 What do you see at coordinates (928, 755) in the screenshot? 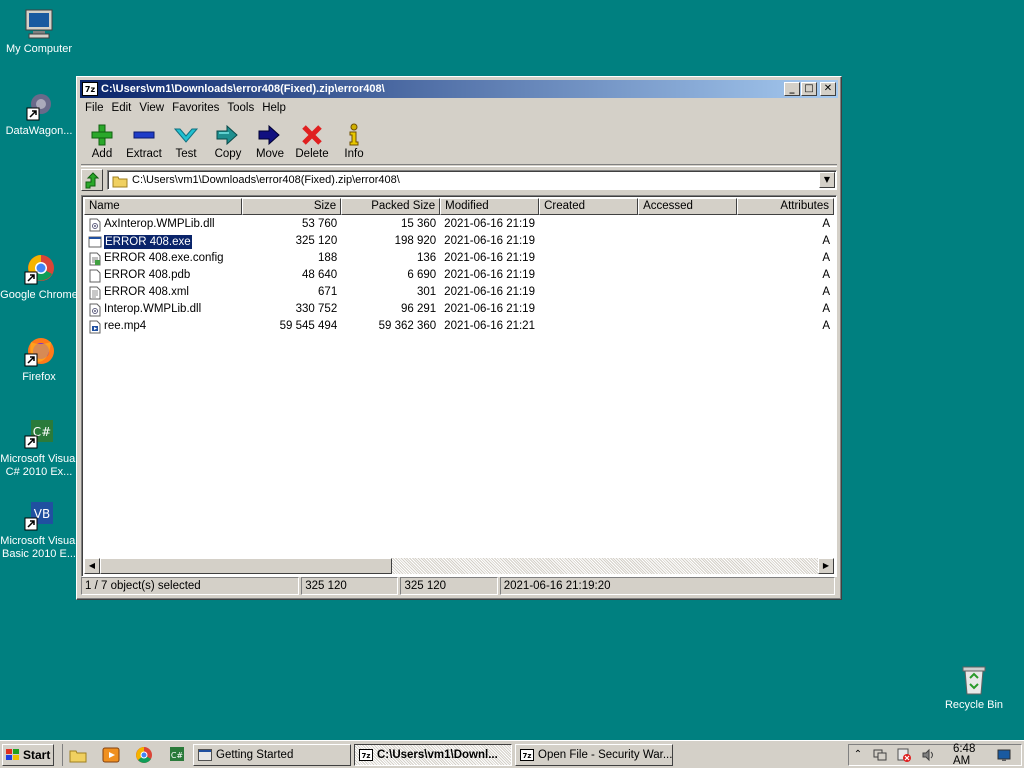
I see `volume-icon` at bounding box center [928, 755].